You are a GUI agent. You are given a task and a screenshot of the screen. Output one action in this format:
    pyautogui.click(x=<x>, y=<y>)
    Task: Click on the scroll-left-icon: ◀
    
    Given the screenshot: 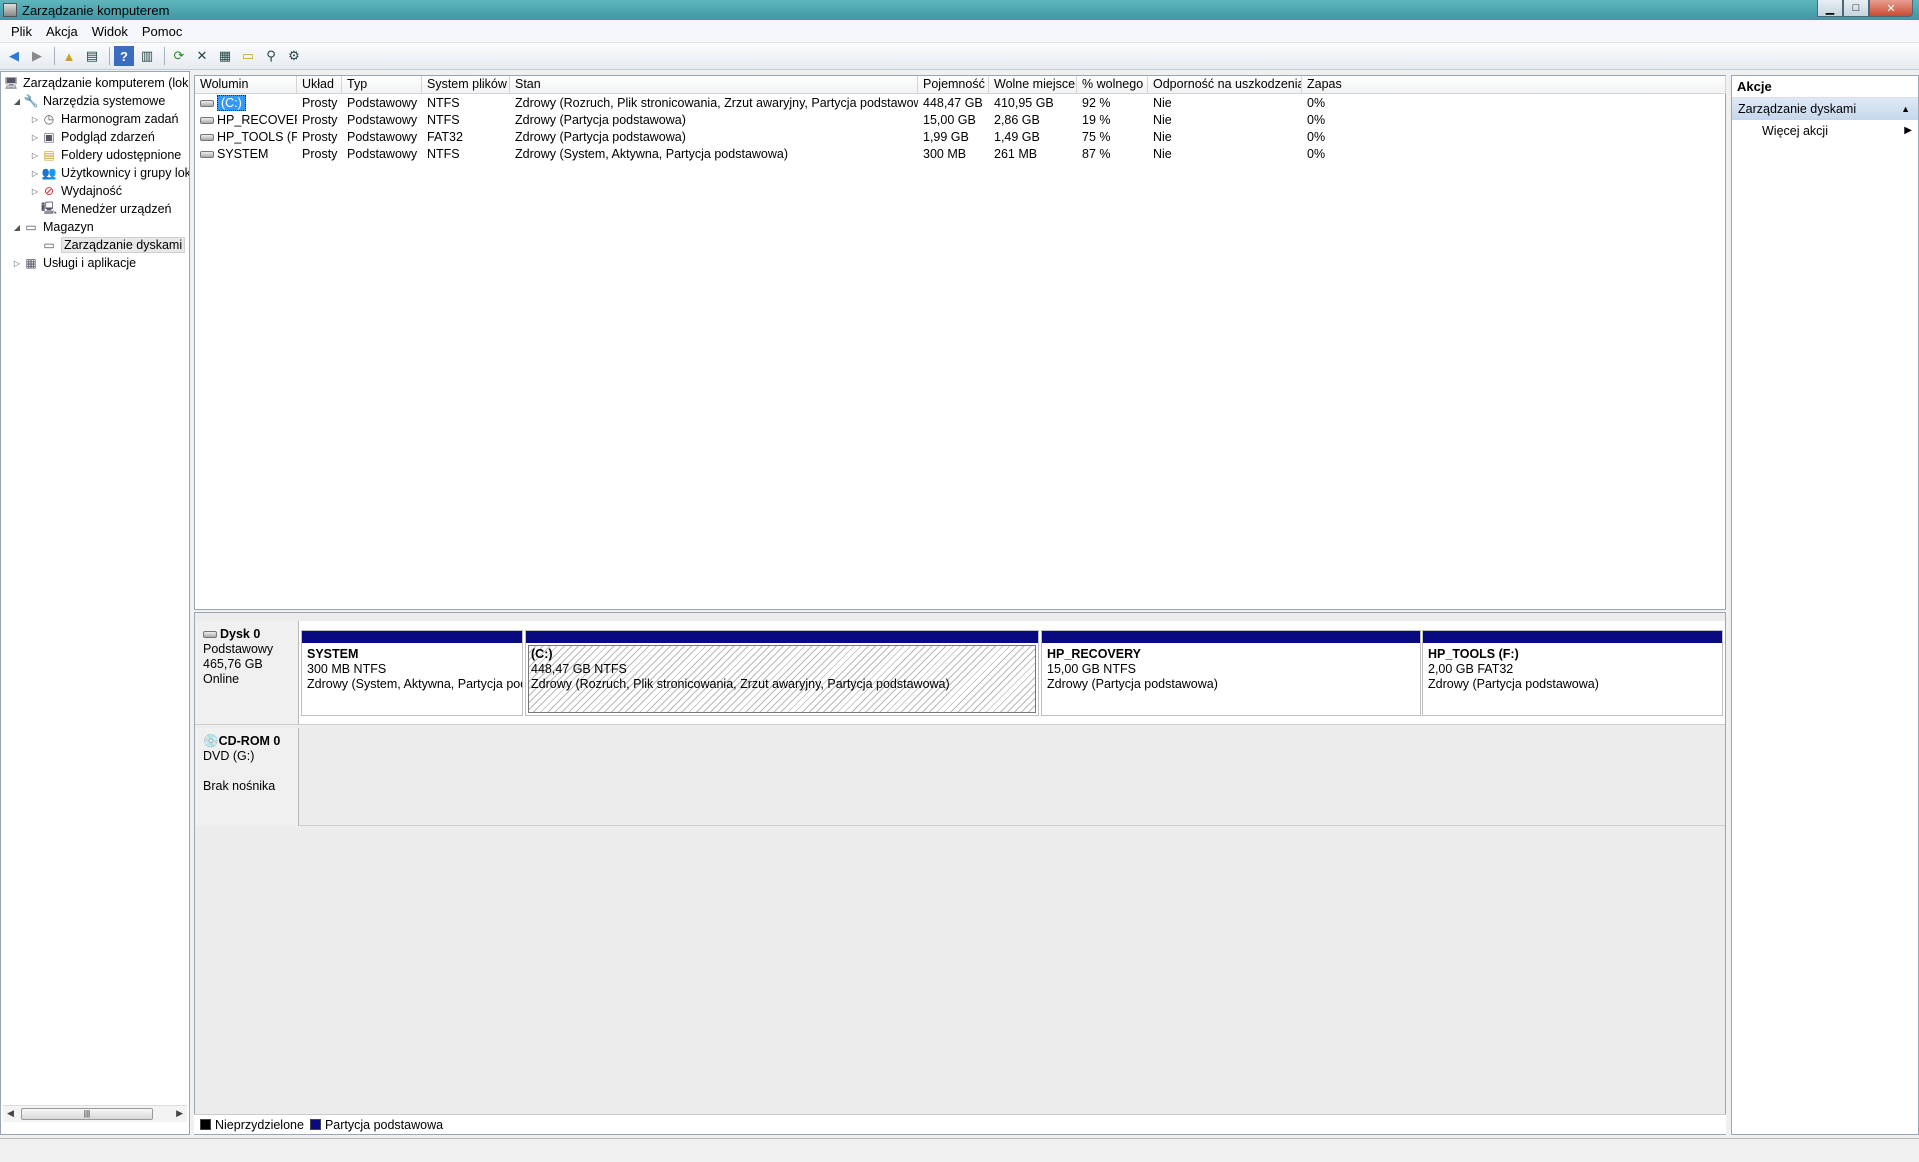 What is the action you would take?
    pyautogui.click(x=10, y=1113)
    